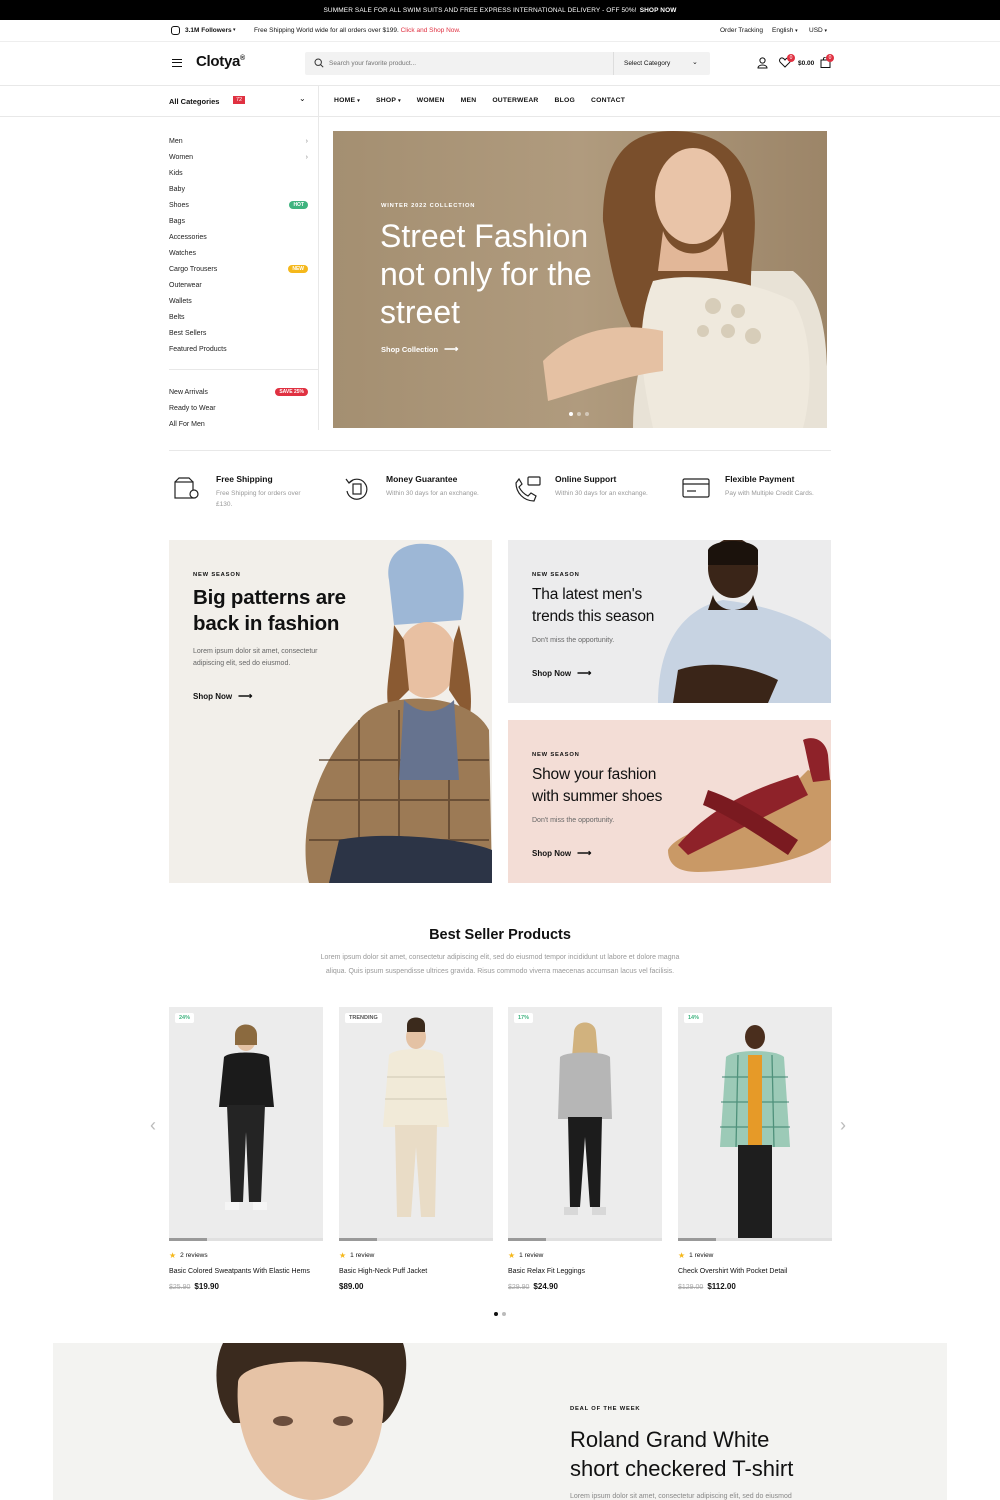 This screenshot has width=1000, height=1500. I want to click on site-logo: Clotya®, so click(220, 61).